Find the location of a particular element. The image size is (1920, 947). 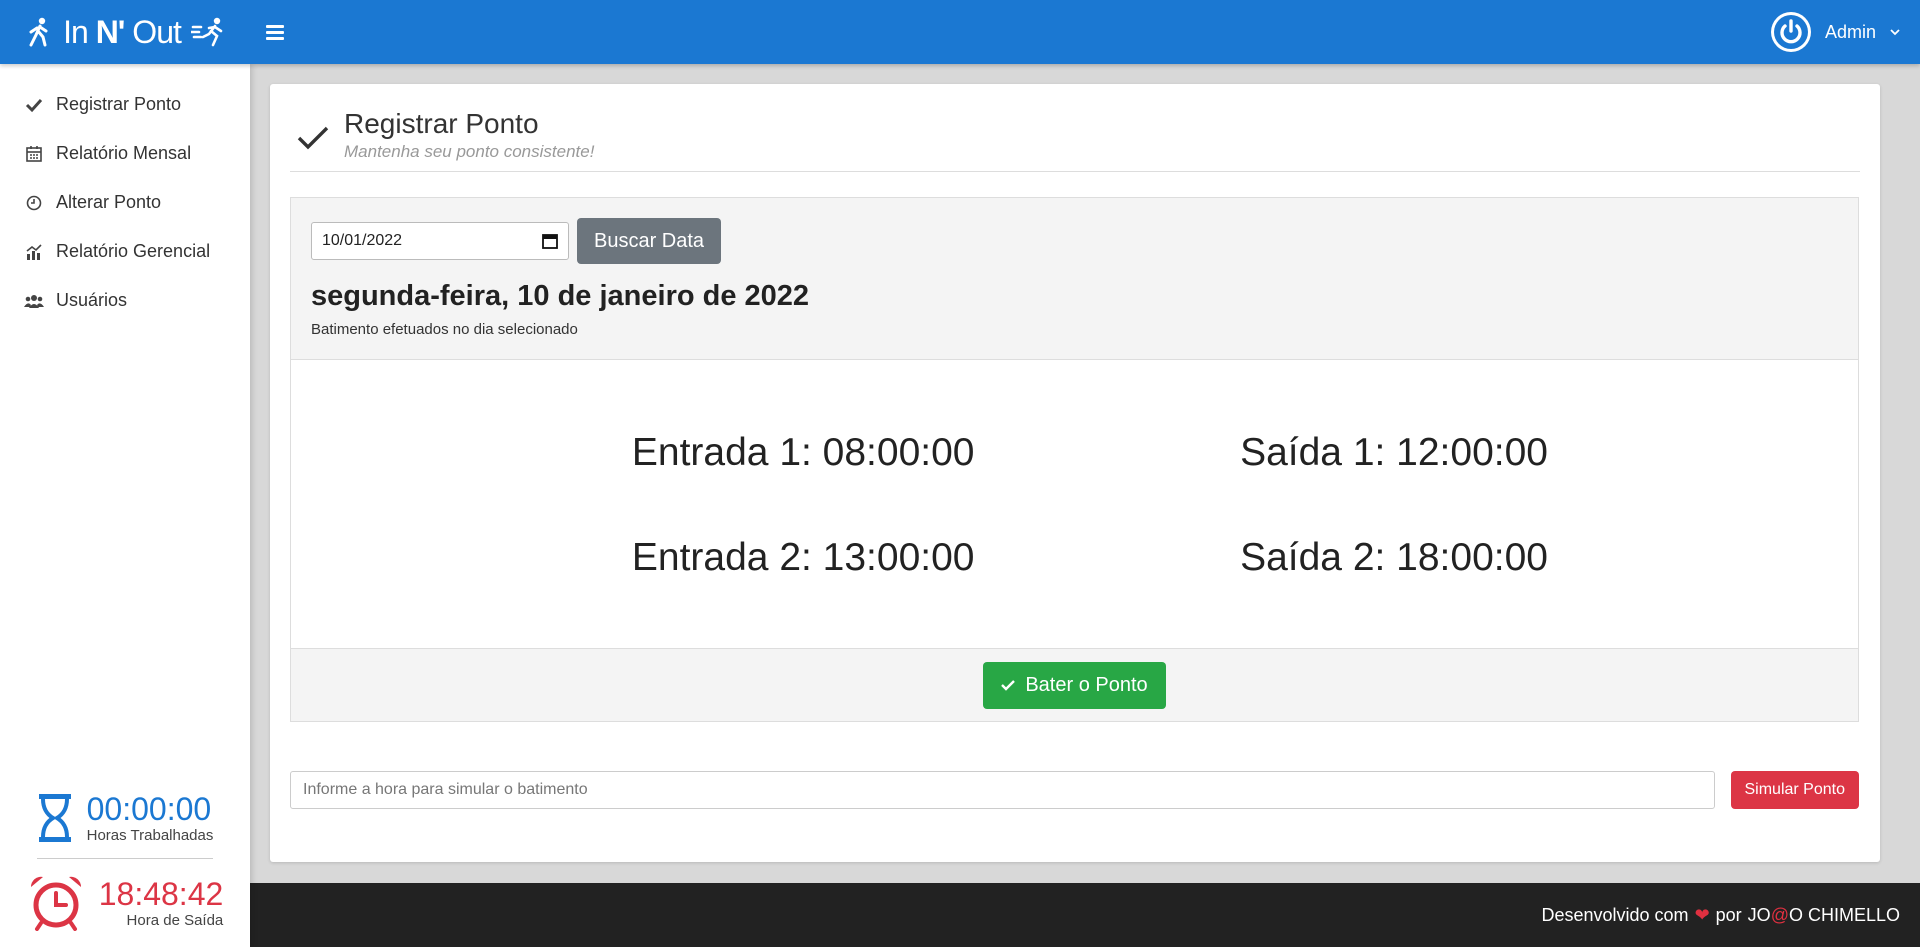

sidebar-item-relatorio-gerencial: Relatório Gerencial is located at coordinates (125, 251).